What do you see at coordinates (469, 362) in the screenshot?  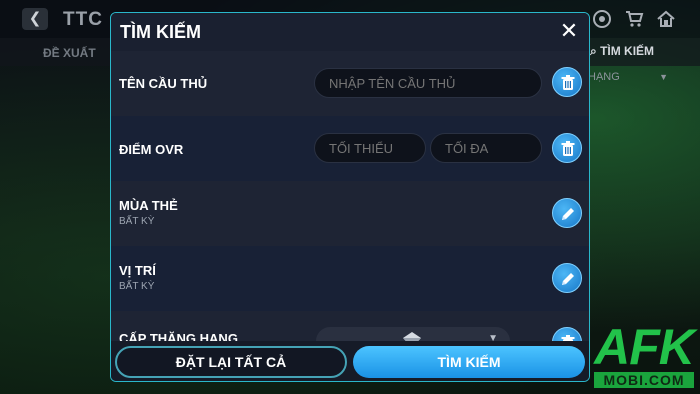 I see `search-button: TÌM KIẾM` at bounding box center [469, 362].